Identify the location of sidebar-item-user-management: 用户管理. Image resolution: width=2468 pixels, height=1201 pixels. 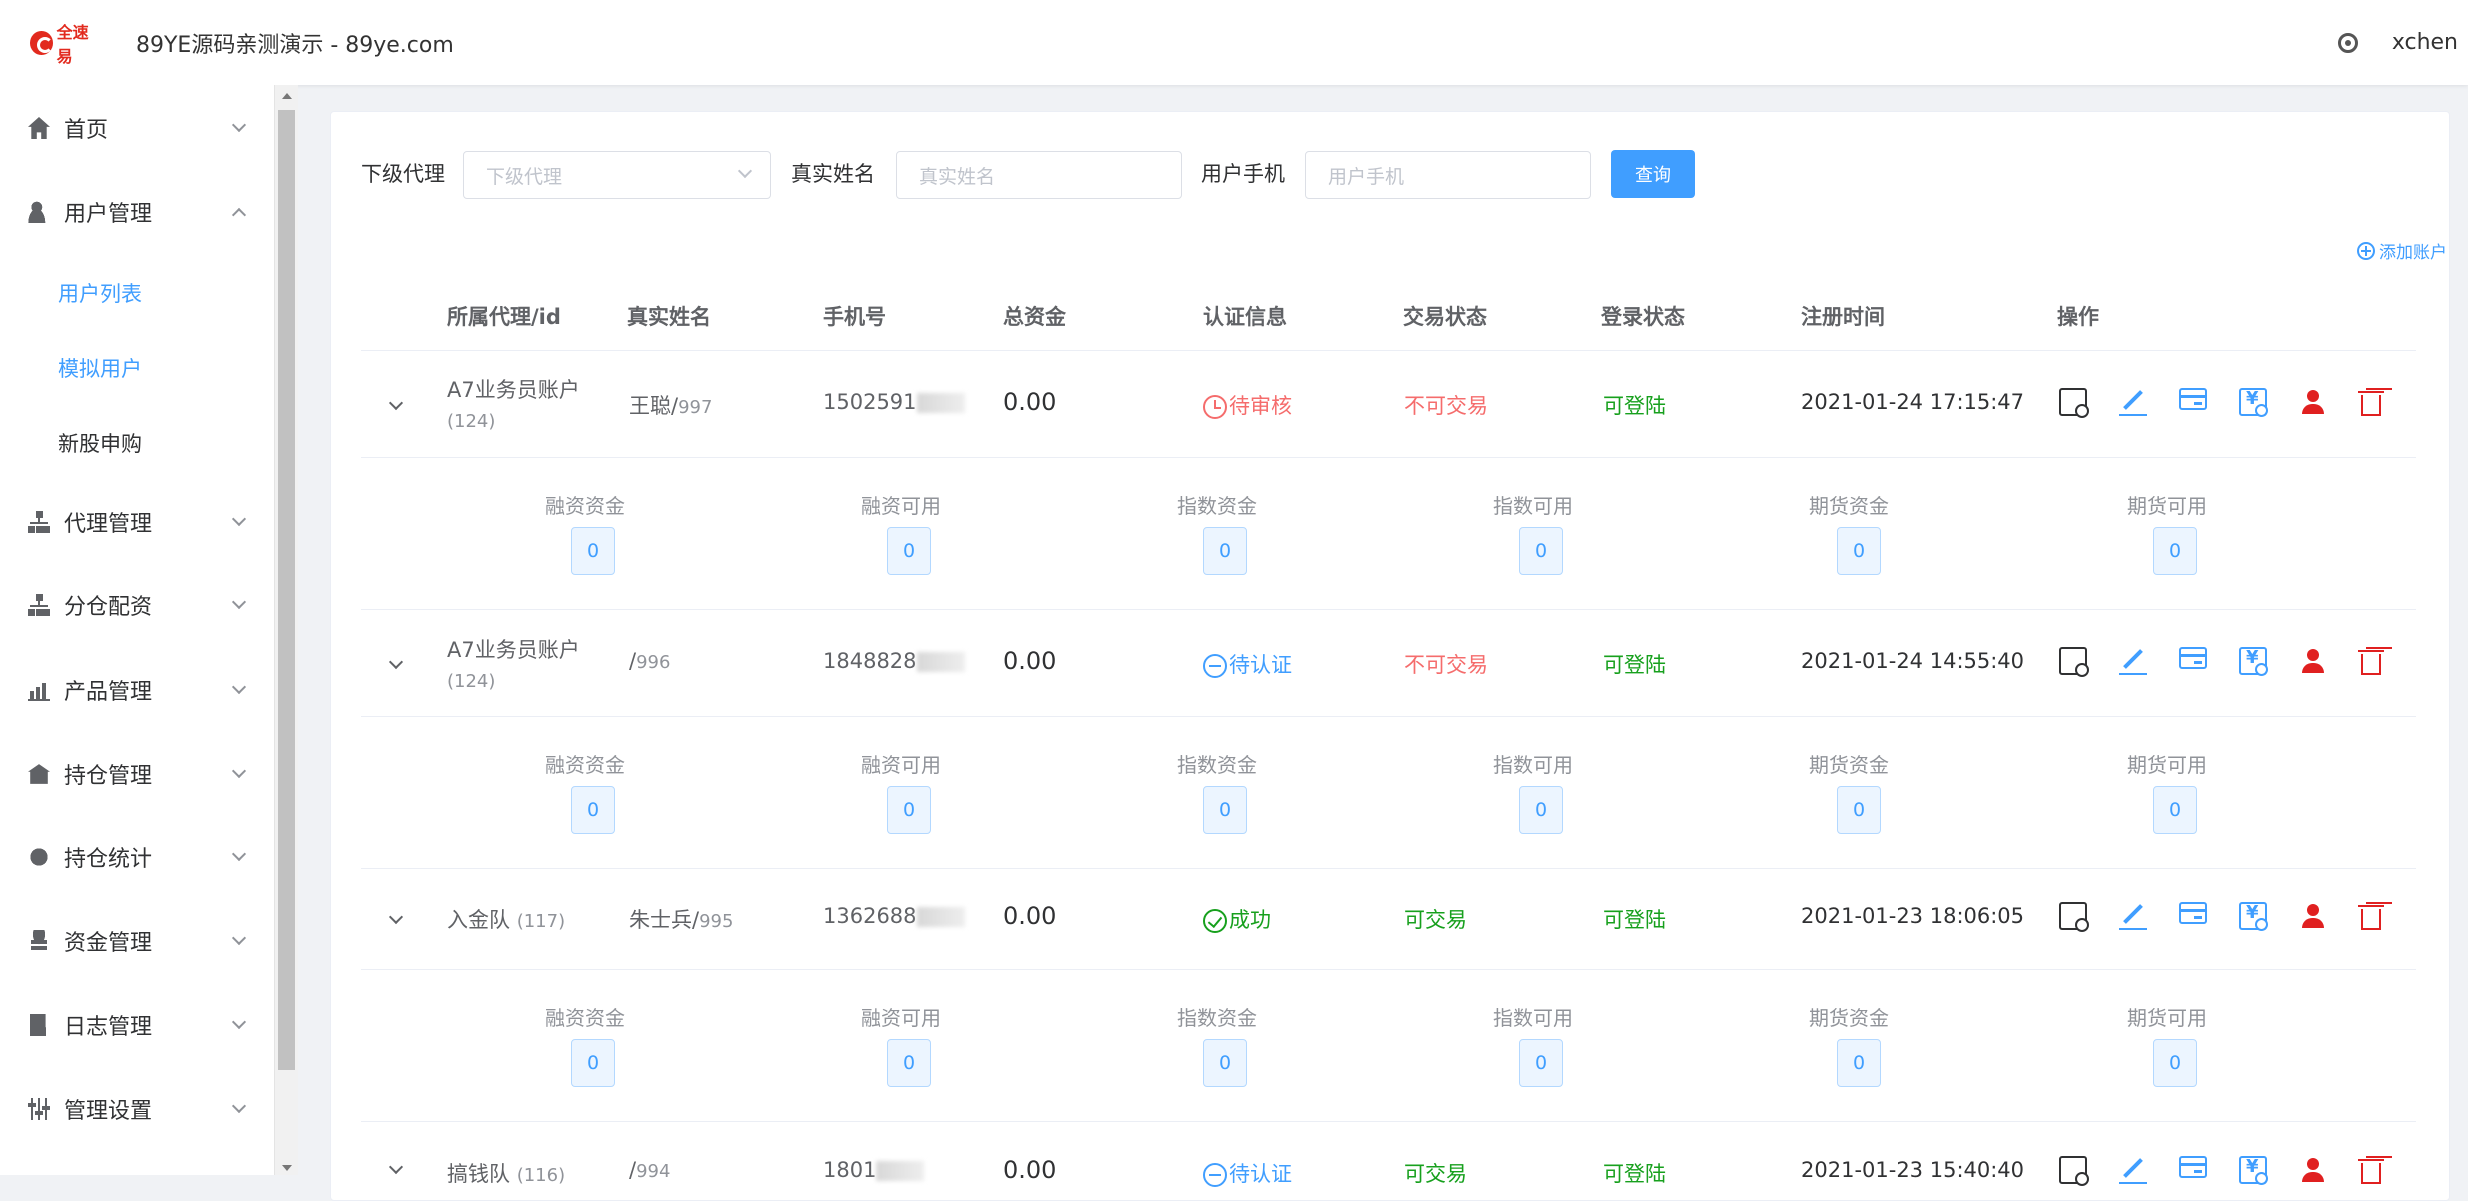
(137, 212).